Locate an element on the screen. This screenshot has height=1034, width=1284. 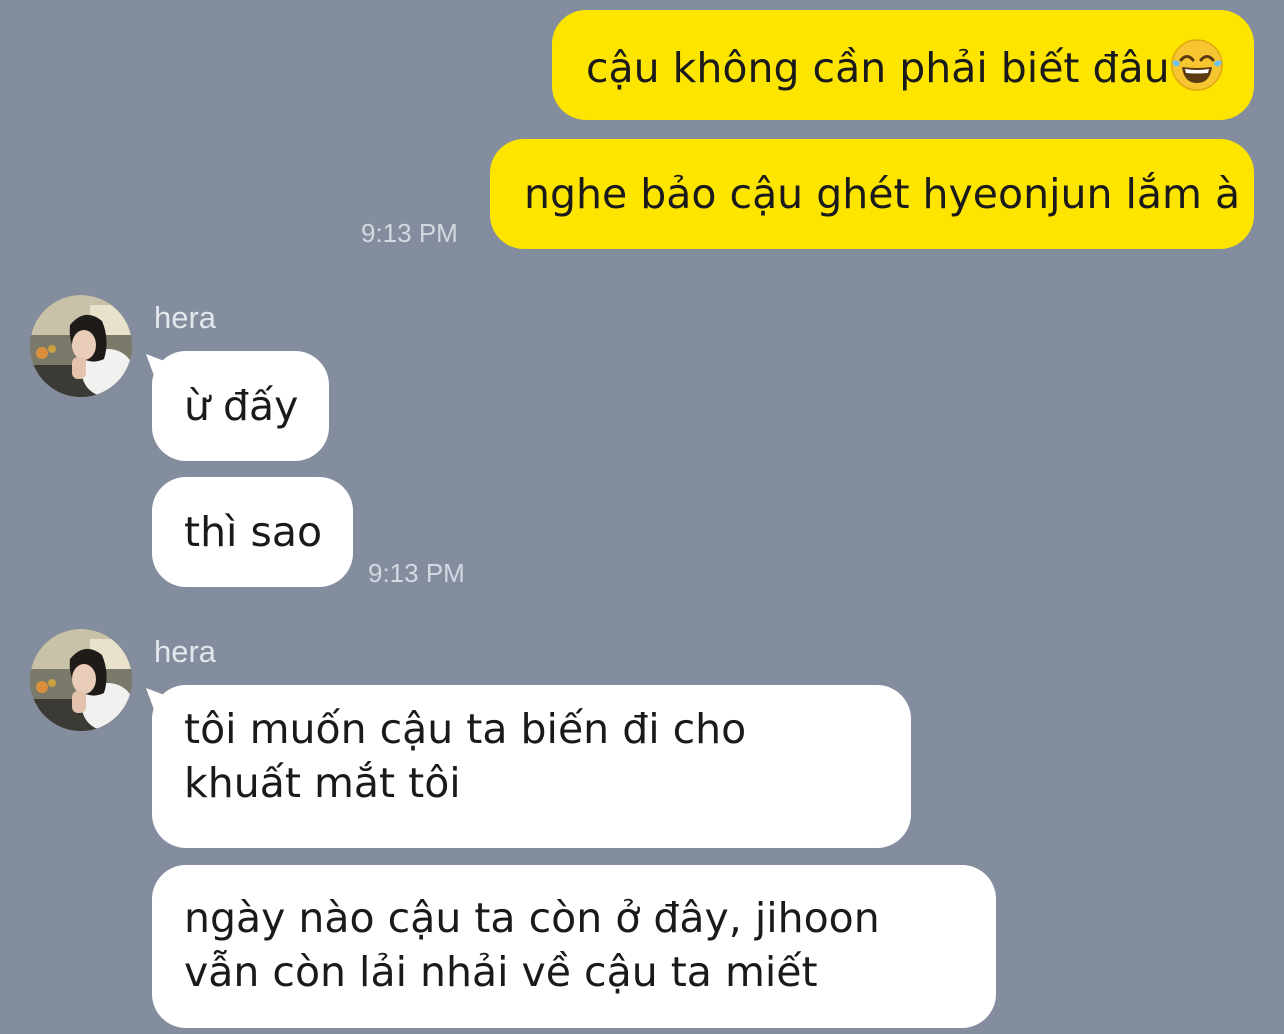
received-message-bubble: thì sao is located at coordinates (252, 532).